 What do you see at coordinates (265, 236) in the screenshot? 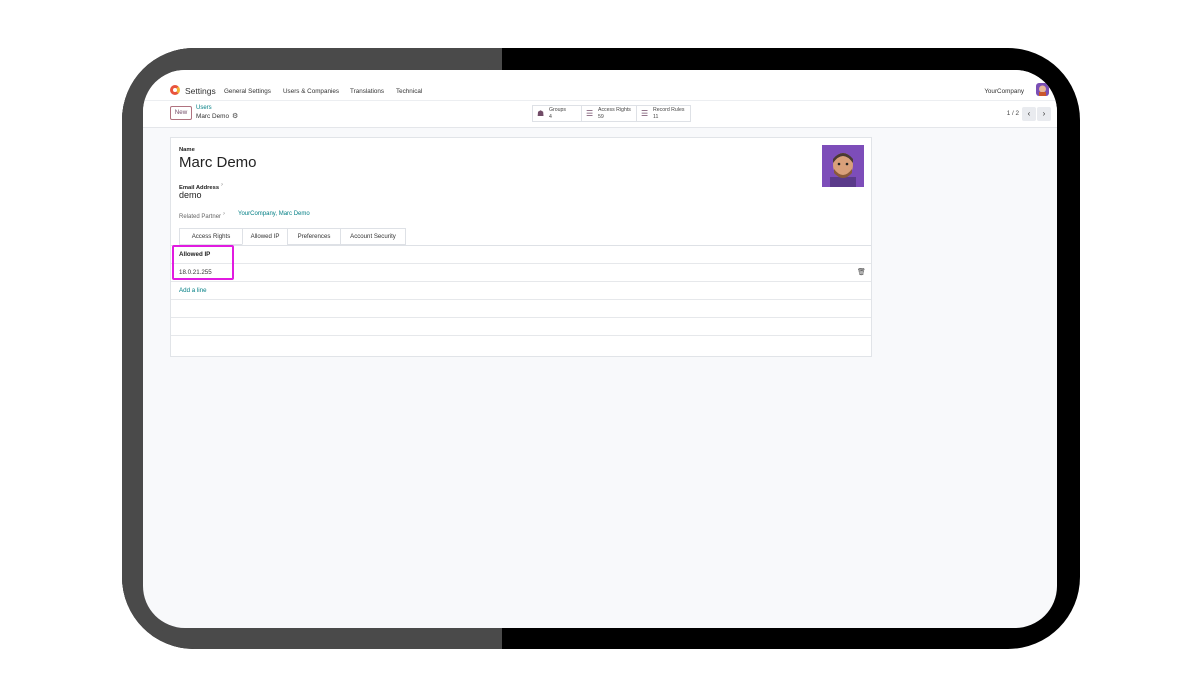
I see `tab-allowed-ip: Allowed IP` at bounding box center [265, 236].